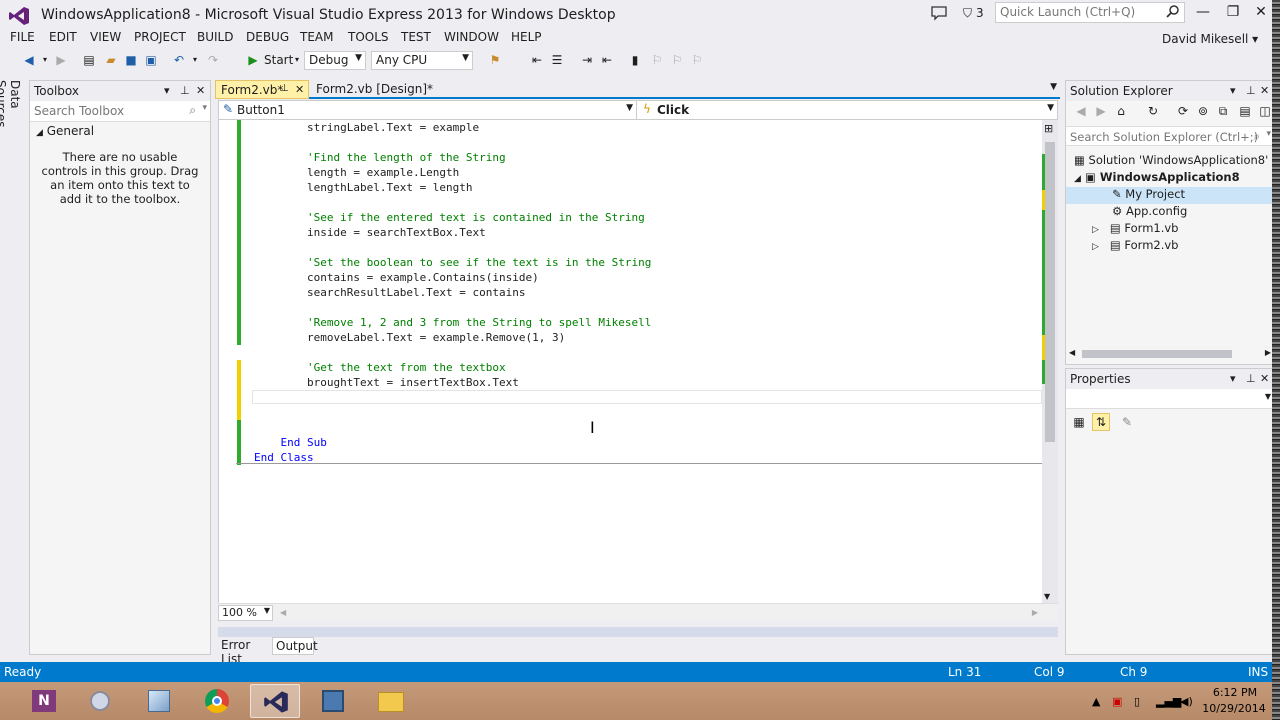  Describe the element at coordinates (649, 172) in the screenshot. I see `code-line: length = example.Length` at that location.